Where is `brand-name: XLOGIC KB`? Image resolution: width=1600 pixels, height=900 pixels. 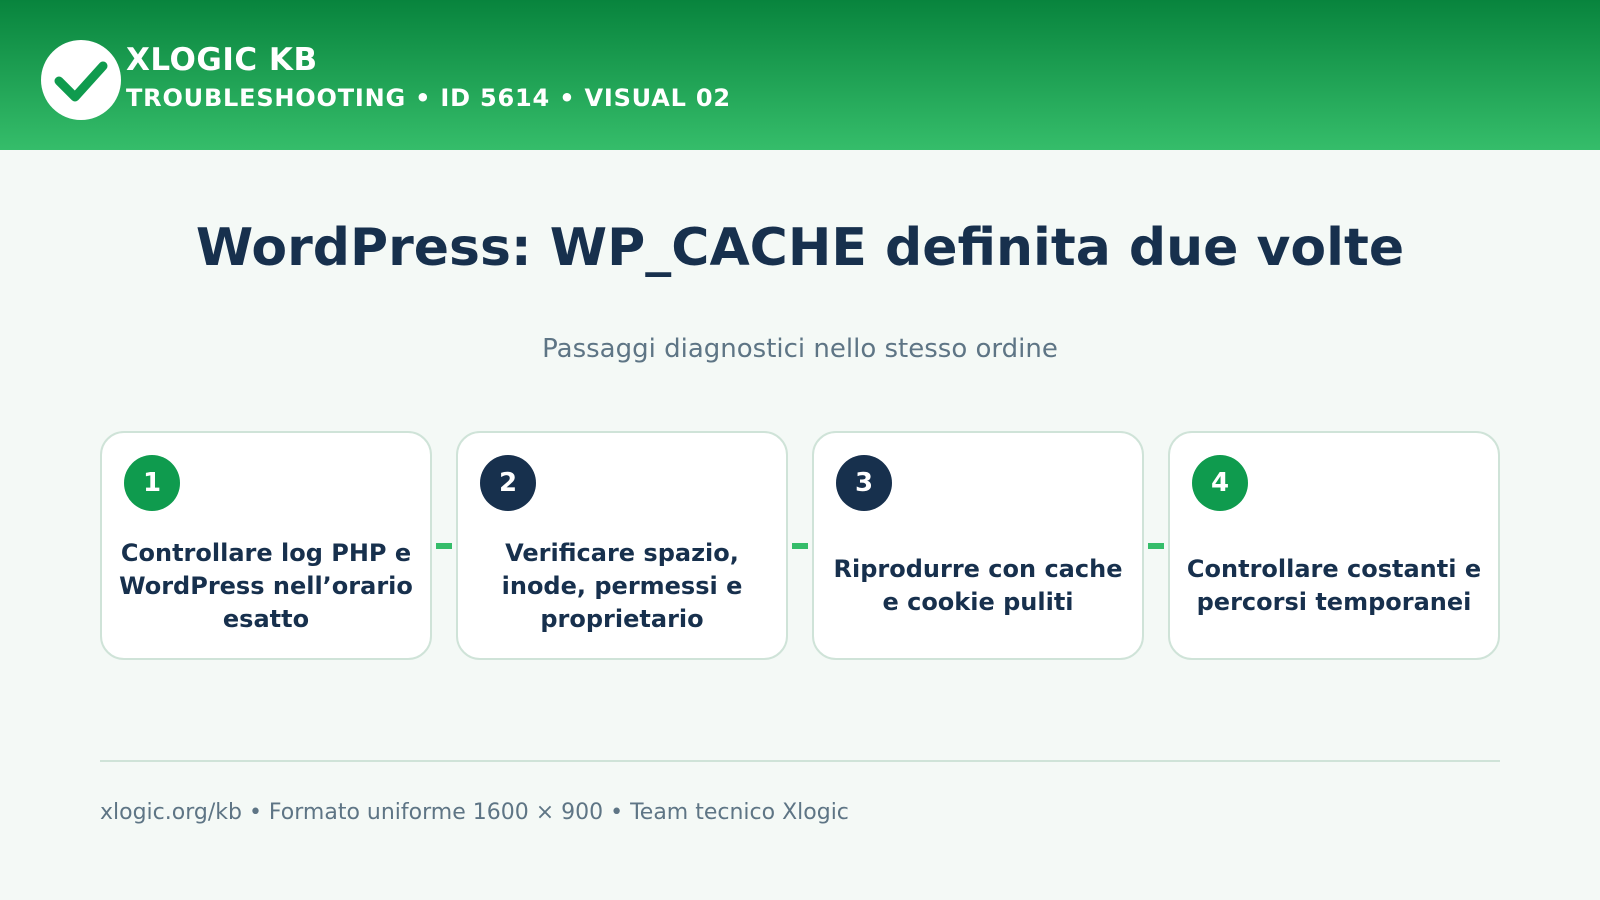
brand-name: XLOGIC KB is located at coordinates (222, 60).